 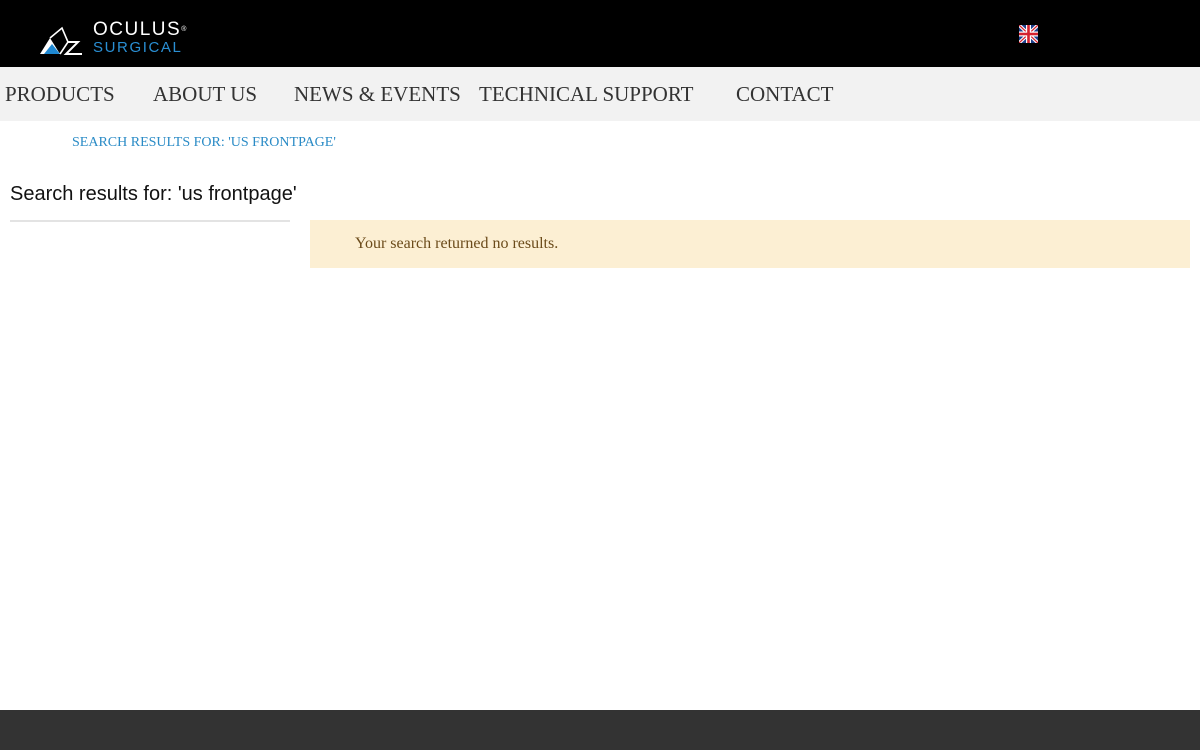 What do you see at coordinates (457, 243) in the screenshot?
I see `notice-text: Your search returned no results.` at bounding box center [457, 243].